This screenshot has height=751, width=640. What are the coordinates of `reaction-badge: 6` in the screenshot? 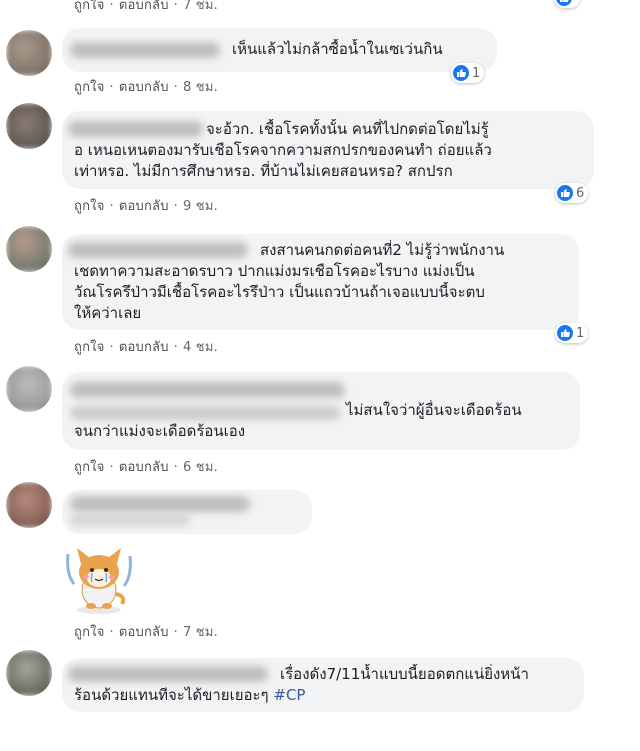 It's located at (572, 193).